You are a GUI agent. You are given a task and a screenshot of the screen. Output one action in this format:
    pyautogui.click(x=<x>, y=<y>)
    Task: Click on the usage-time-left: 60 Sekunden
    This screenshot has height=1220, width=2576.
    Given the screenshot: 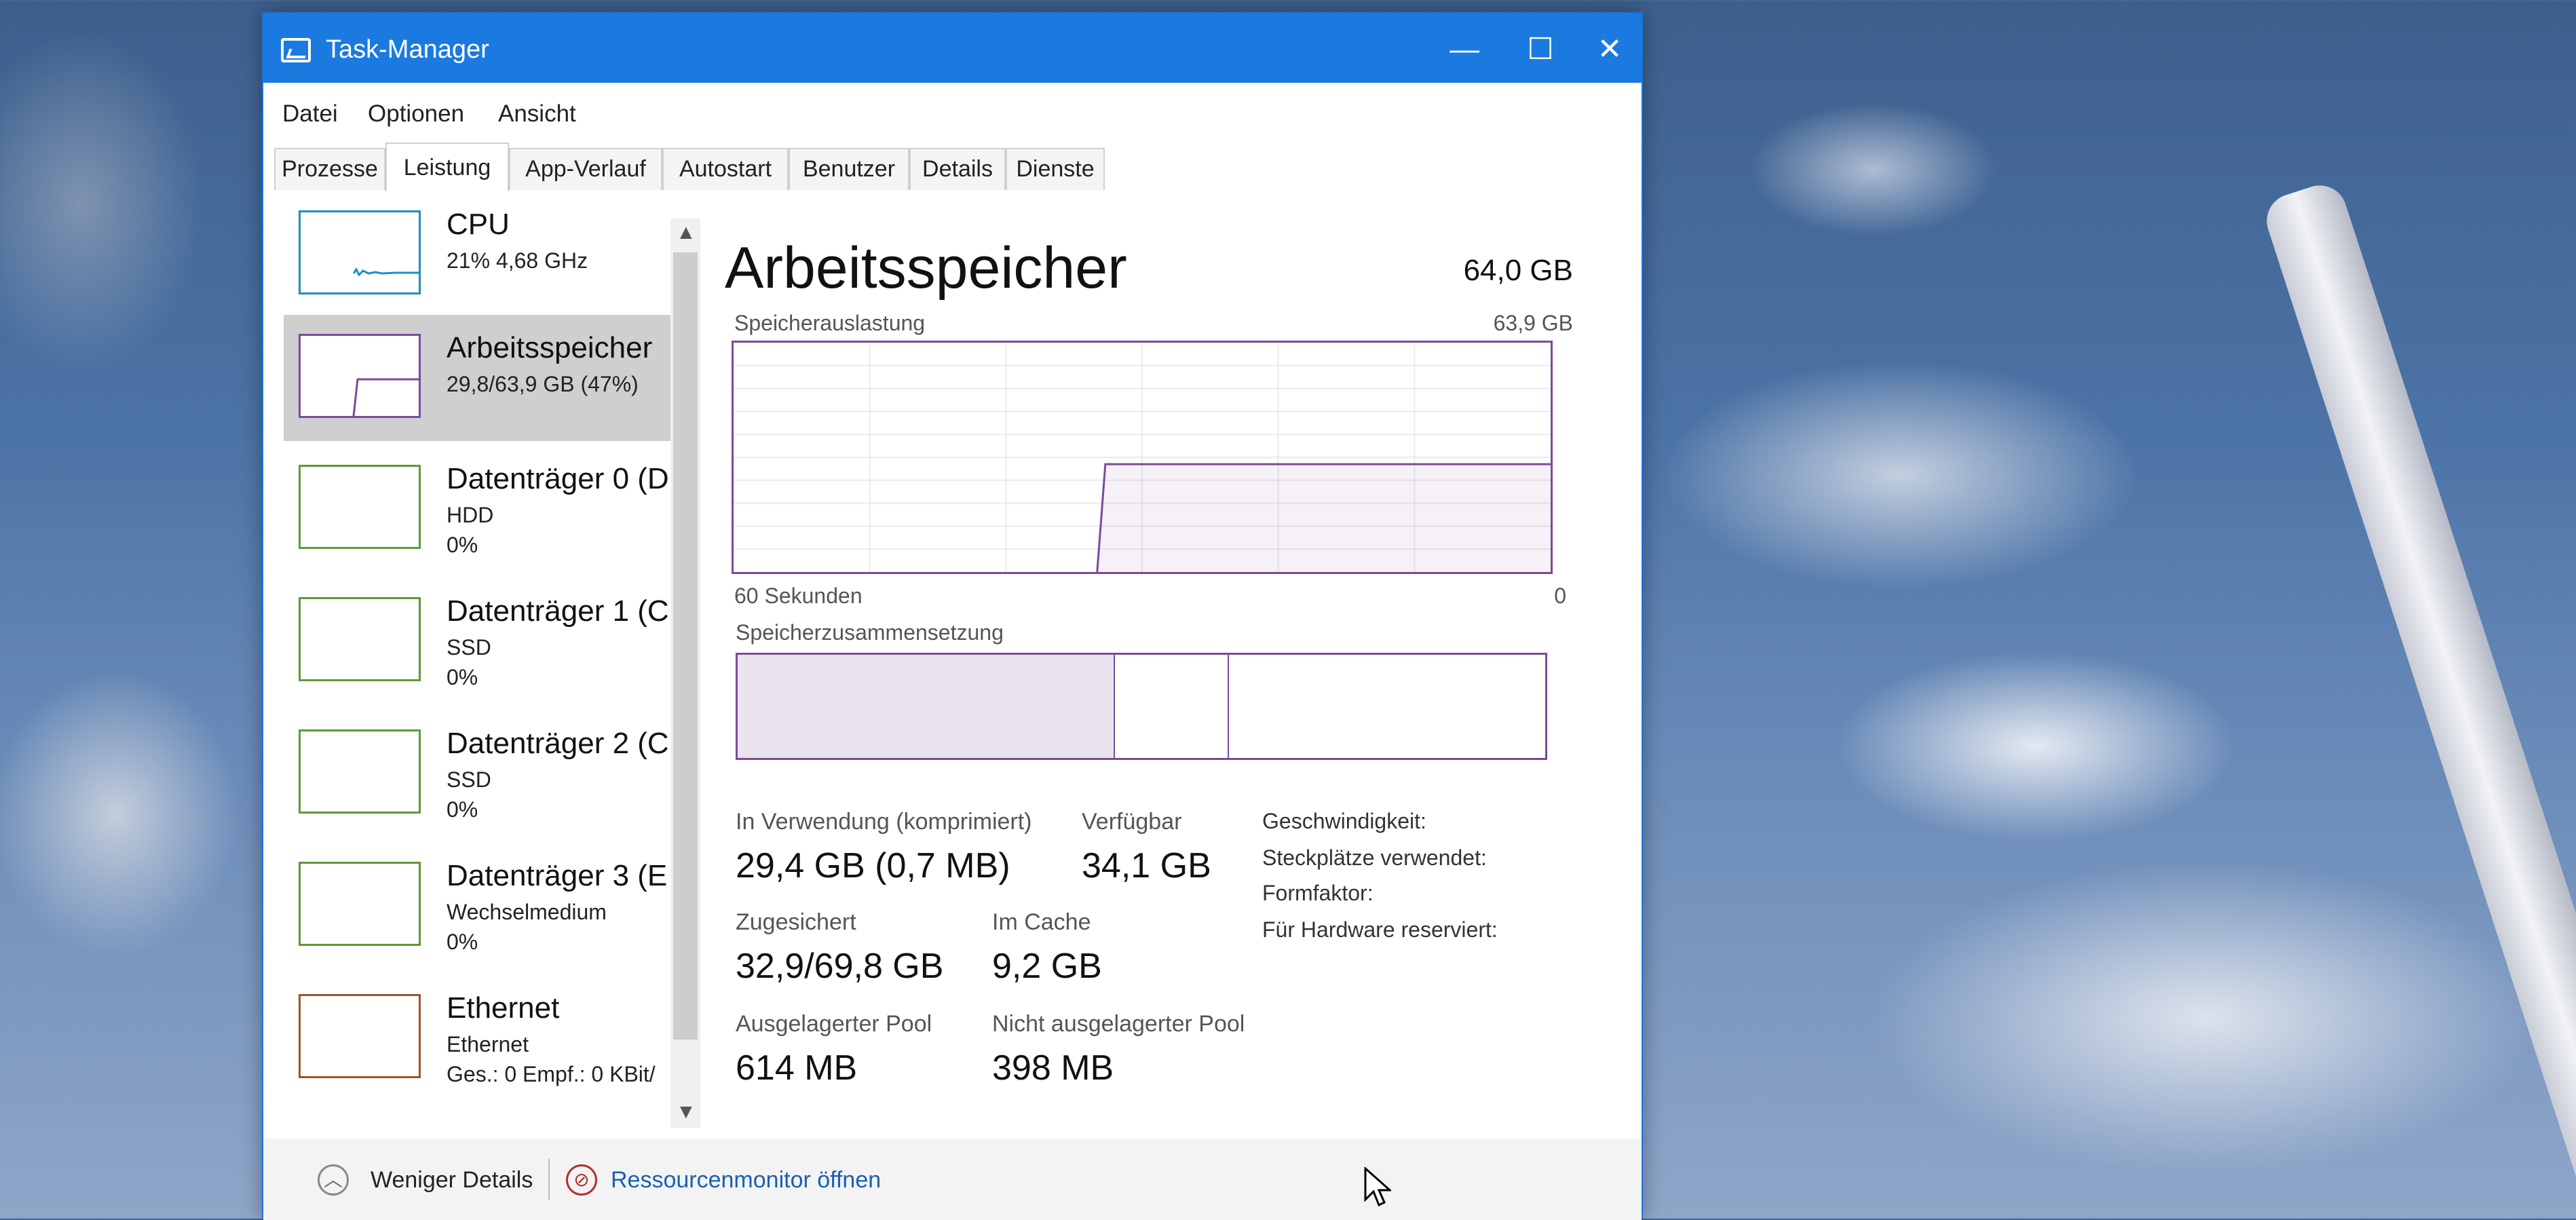 What is the action you would take?
    pyautogui.click(x=799, y=596)
    